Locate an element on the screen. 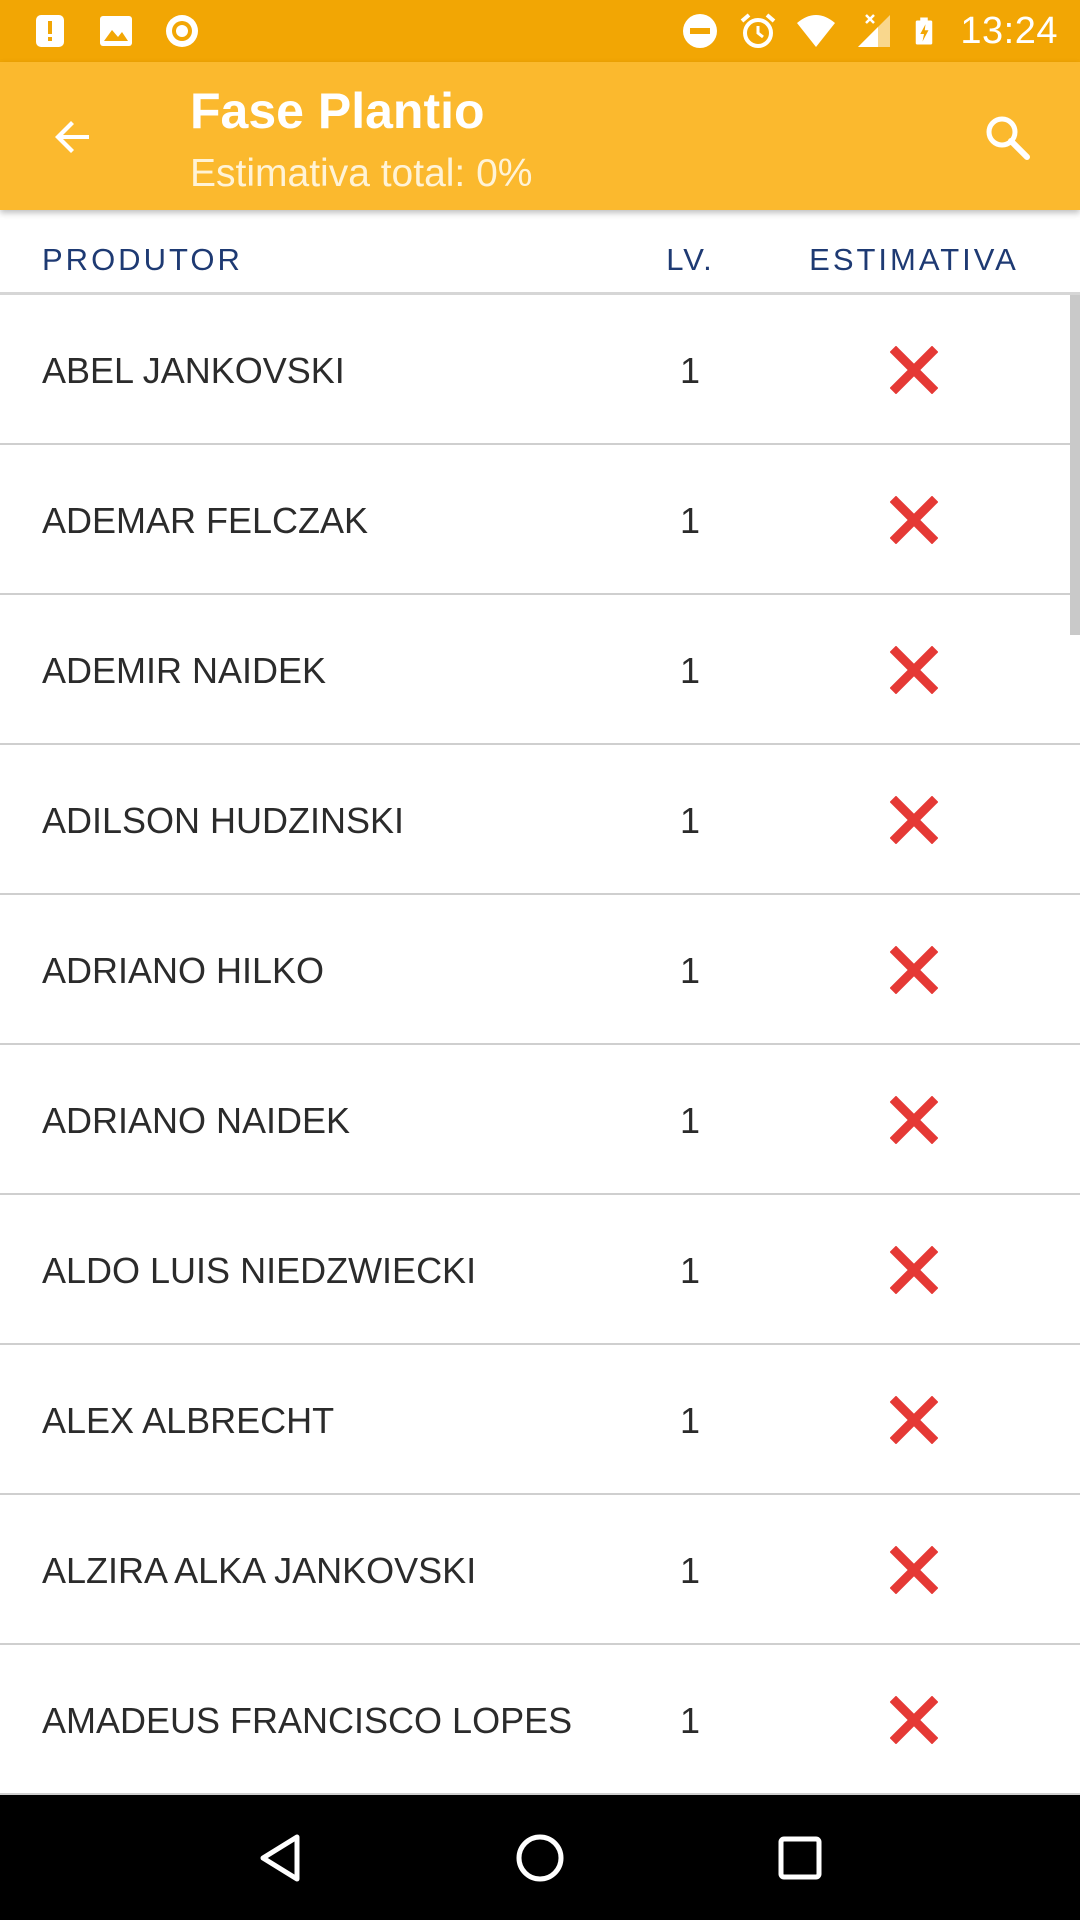 The height and width of the screenshot is (1920, 1080). search-button is located at coordinates (1007, 137).